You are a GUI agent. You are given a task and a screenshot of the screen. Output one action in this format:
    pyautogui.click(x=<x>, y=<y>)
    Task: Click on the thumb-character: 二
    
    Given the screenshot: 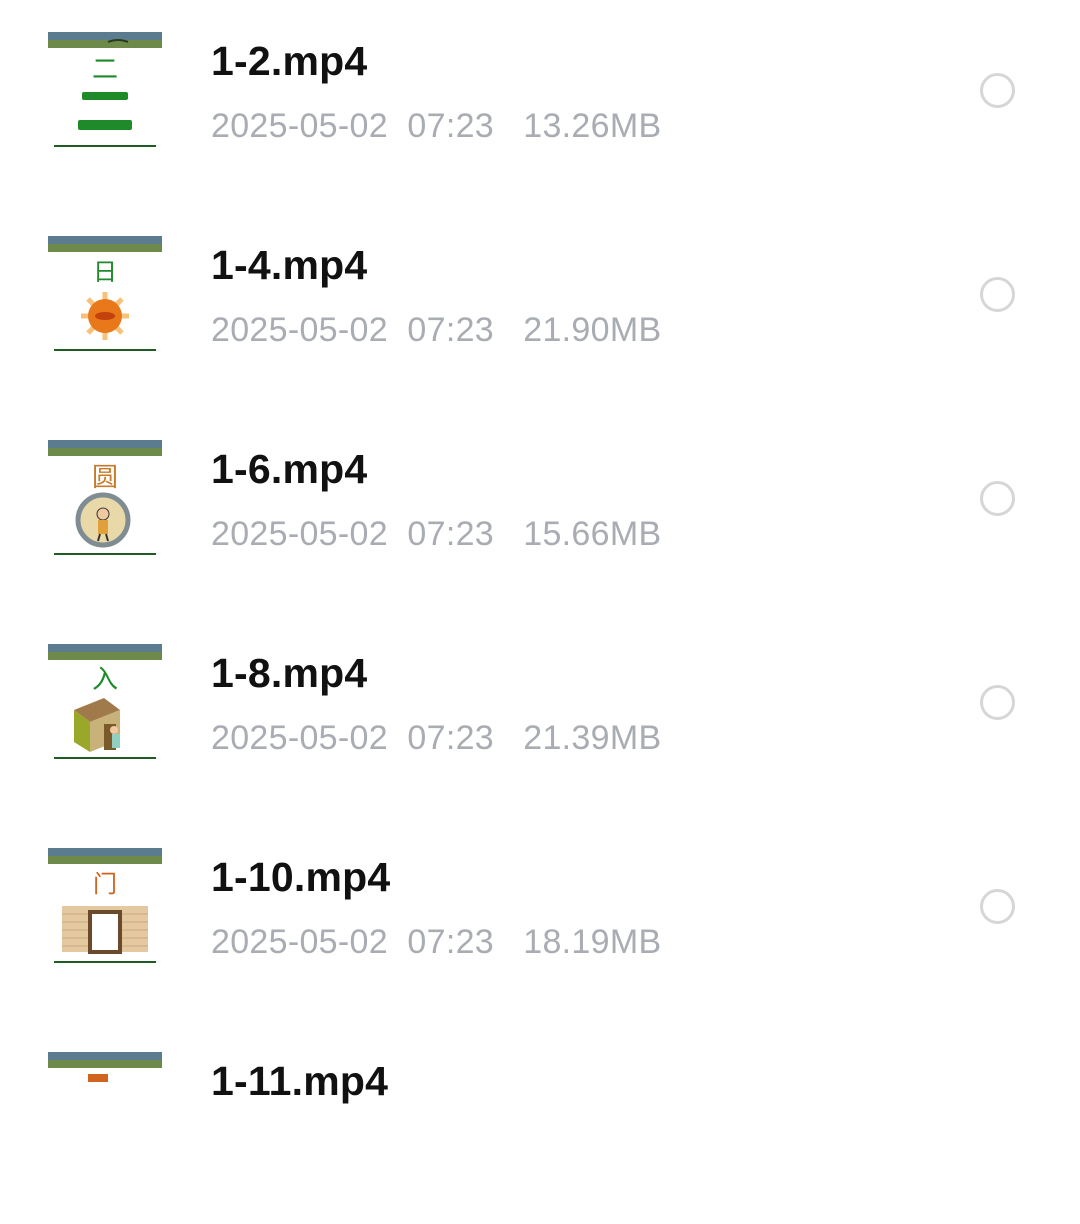 What is the action you would take?
    pyautogui.click(x=105, y=69)
    